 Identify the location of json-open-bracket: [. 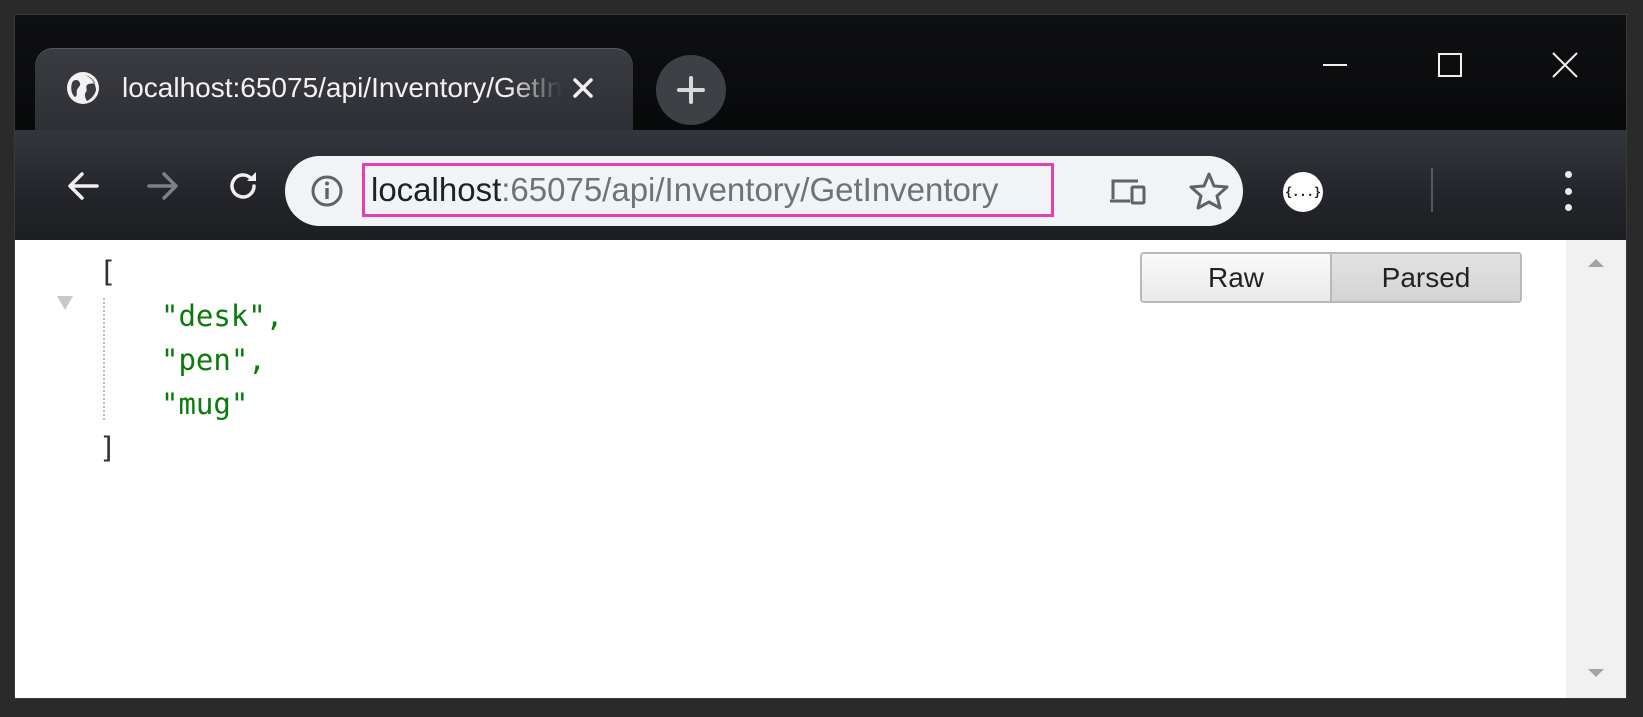
(108, 272).